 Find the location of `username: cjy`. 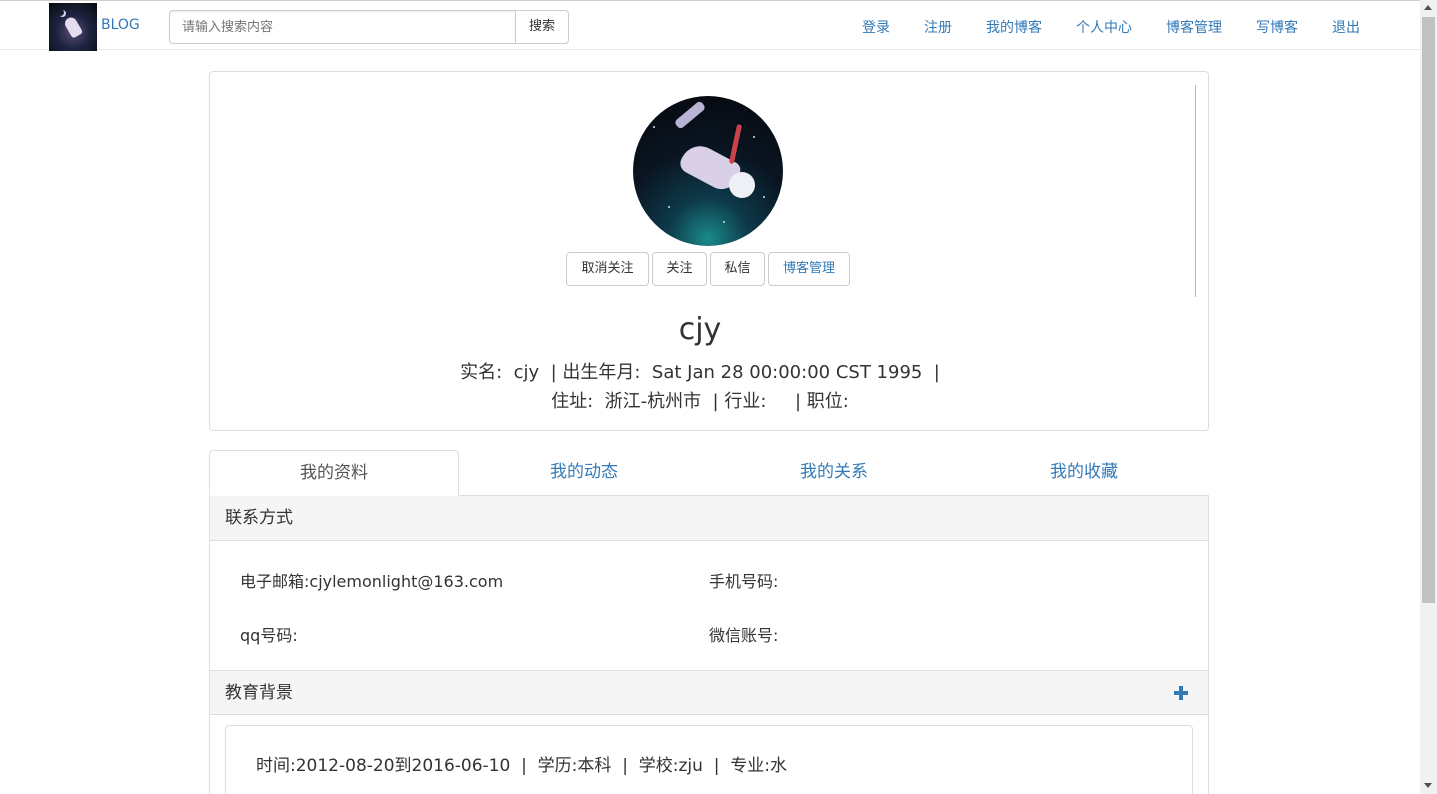

username: cjy is located at coordinates (700, 329).